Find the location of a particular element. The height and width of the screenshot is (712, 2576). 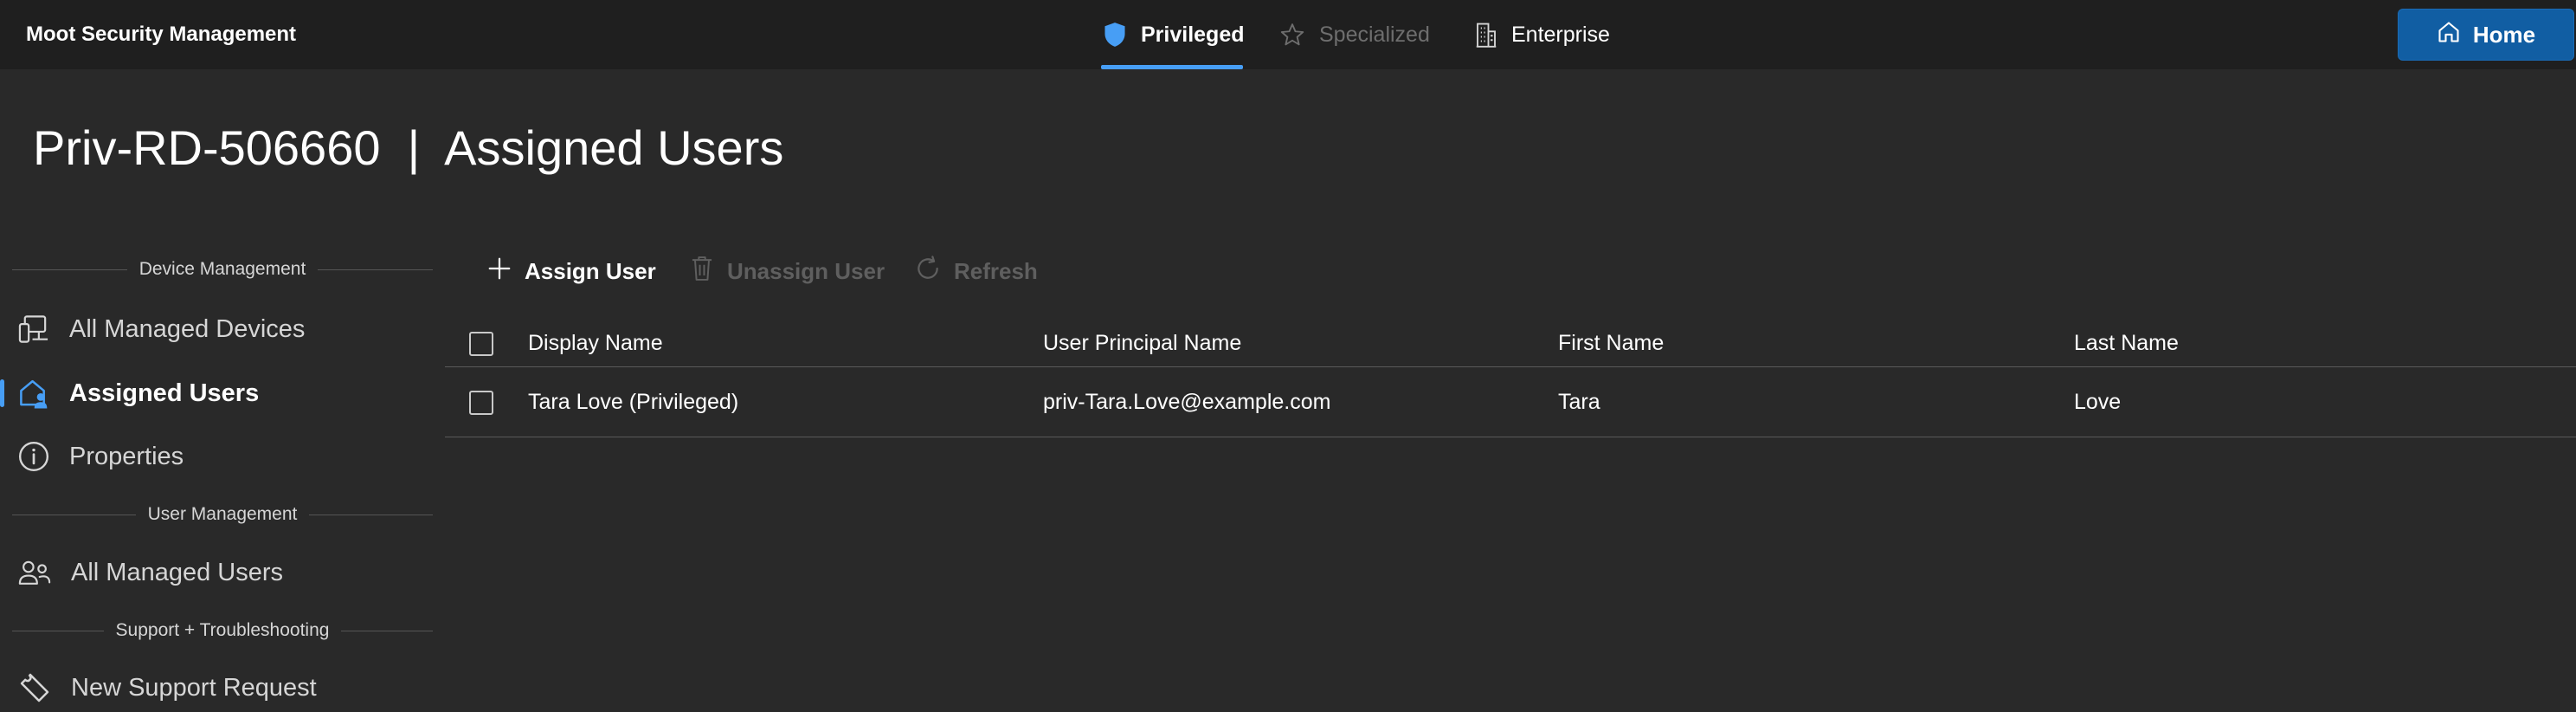

section-header-device-management: Device Management is located at coordinates (223, 269).